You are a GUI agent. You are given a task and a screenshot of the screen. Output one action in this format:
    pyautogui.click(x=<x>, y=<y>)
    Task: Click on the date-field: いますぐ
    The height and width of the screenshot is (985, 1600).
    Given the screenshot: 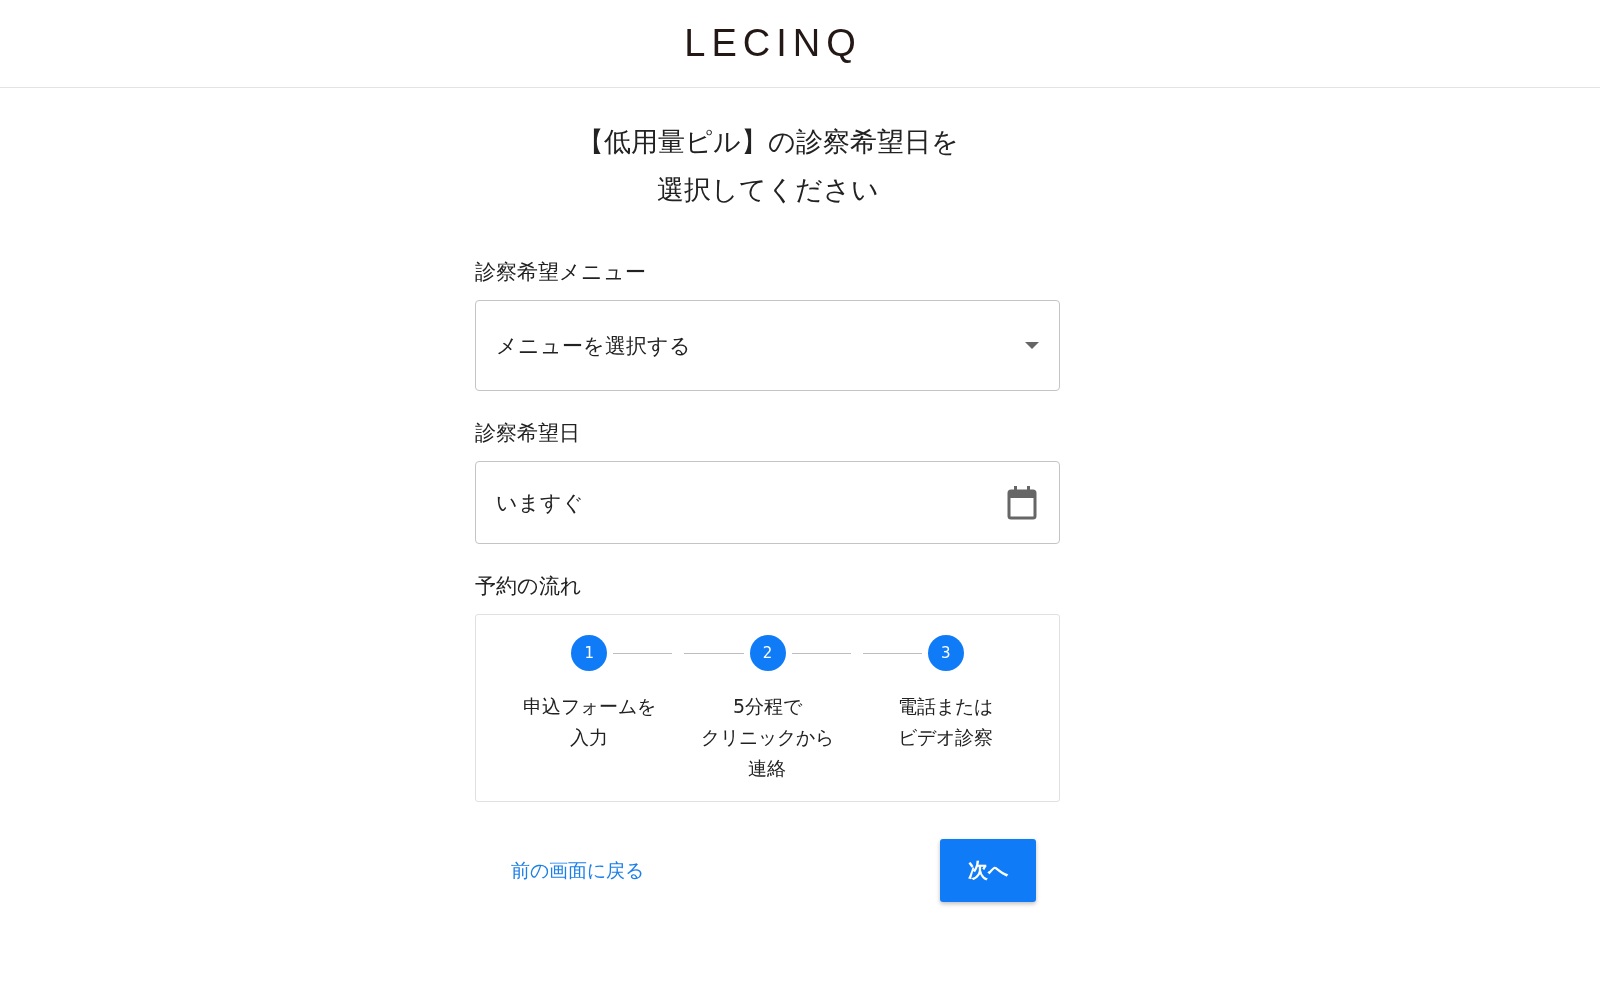 What is the action you would take?
    pyautogui.click(x=767, y=502)
    